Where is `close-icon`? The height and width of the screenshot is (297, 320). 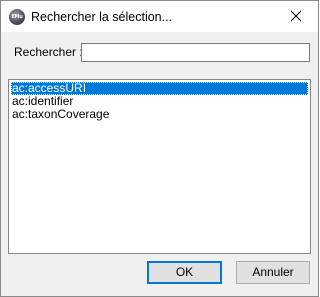 close-icon is located at coordinates (296, 16).